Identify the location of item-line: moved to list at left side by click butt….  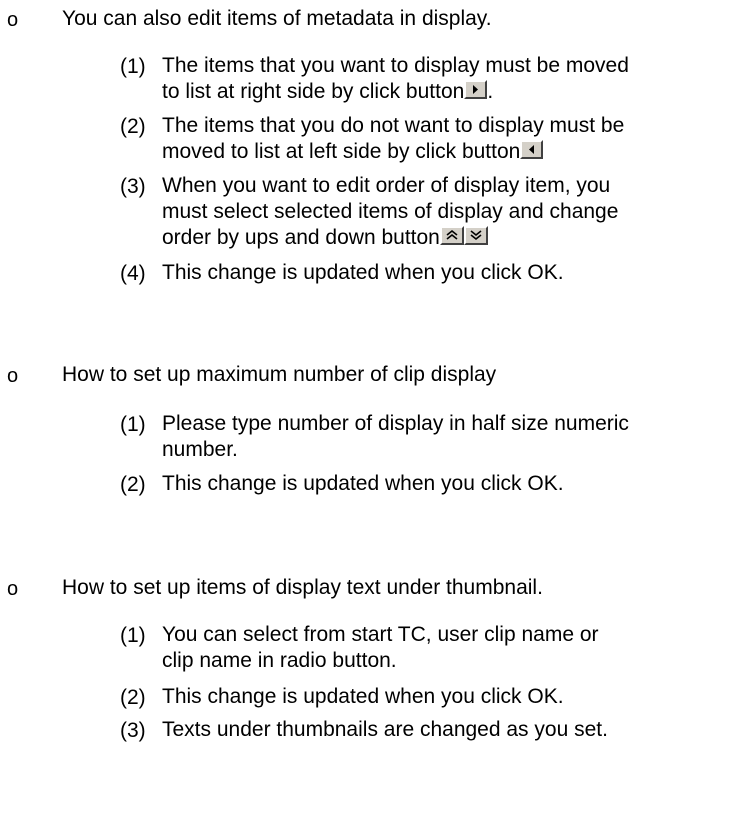
(454, 152).